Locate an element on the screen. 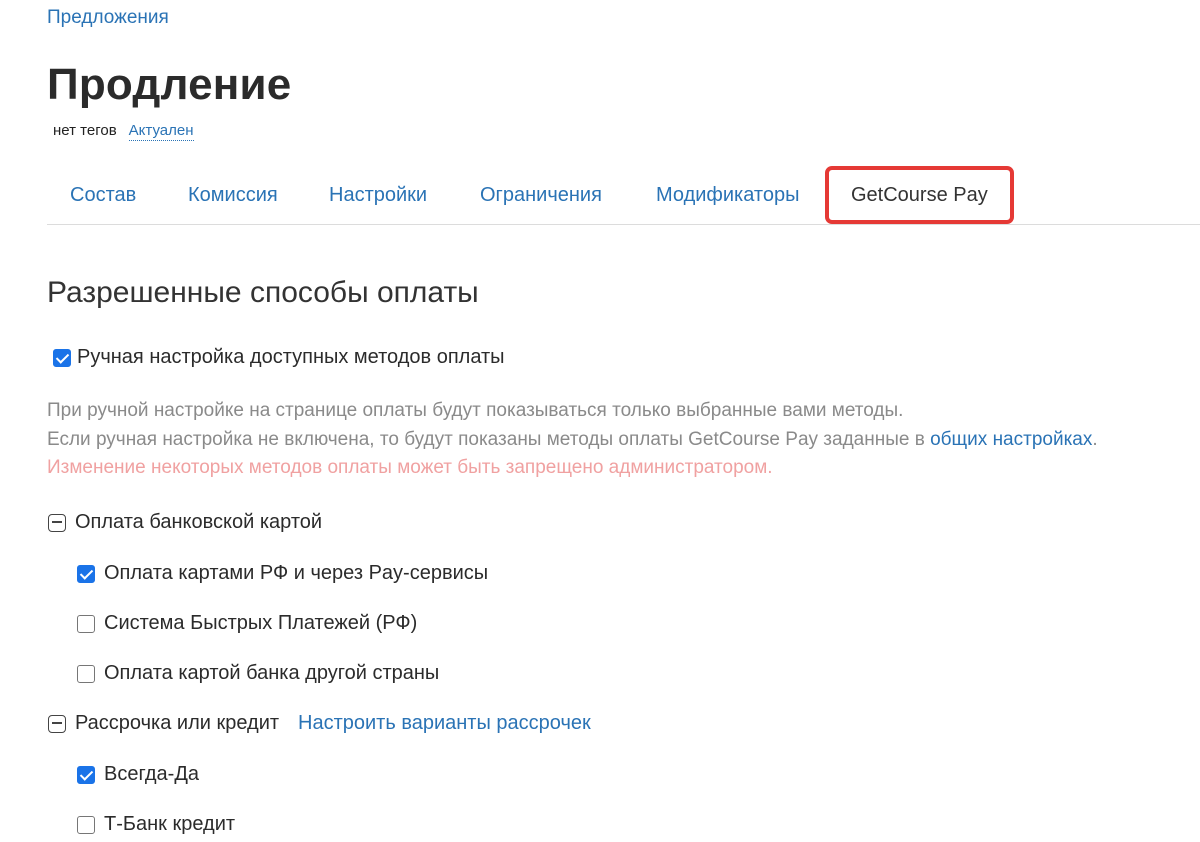  payment-method-row: Т-Банк кредит is located at coordinates (156, 824).